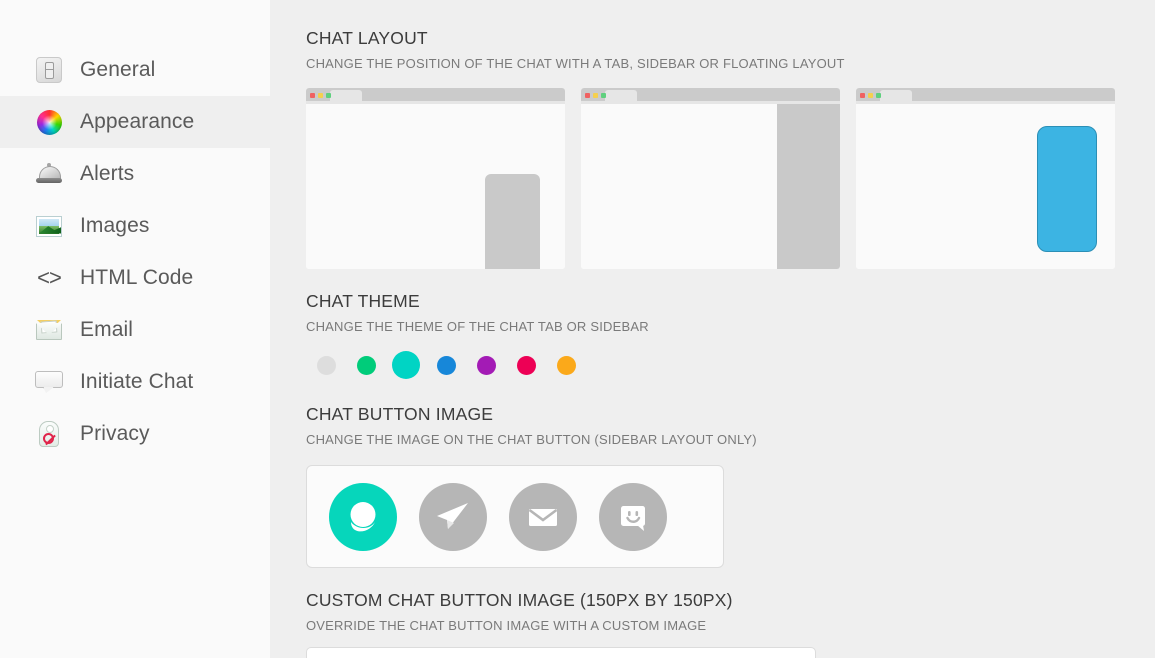 The height and width of the screenshot is (658, 1155). What do you see at coordinates (326, 365) in the screenshot?
I see `theme-swatch-grey` at bounding box center [326, 365].